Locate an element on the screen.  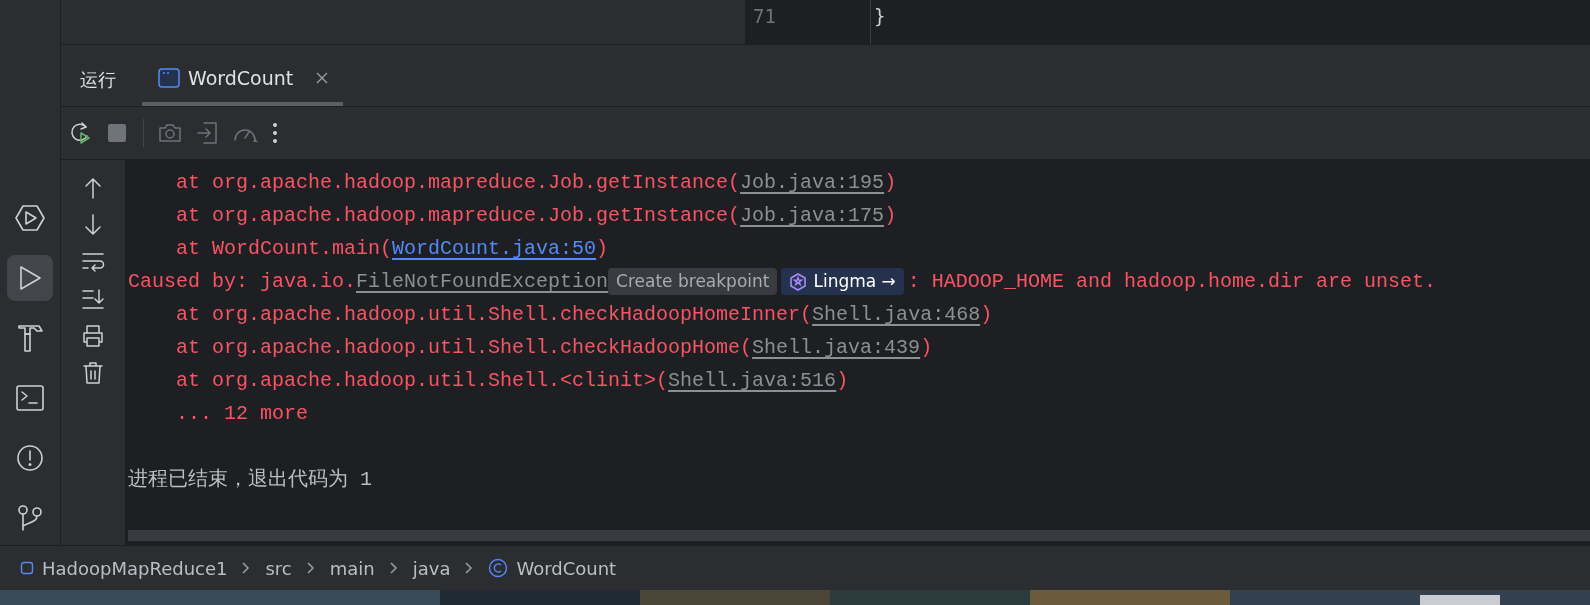
trash-icon is located at coordinates (93, 373).